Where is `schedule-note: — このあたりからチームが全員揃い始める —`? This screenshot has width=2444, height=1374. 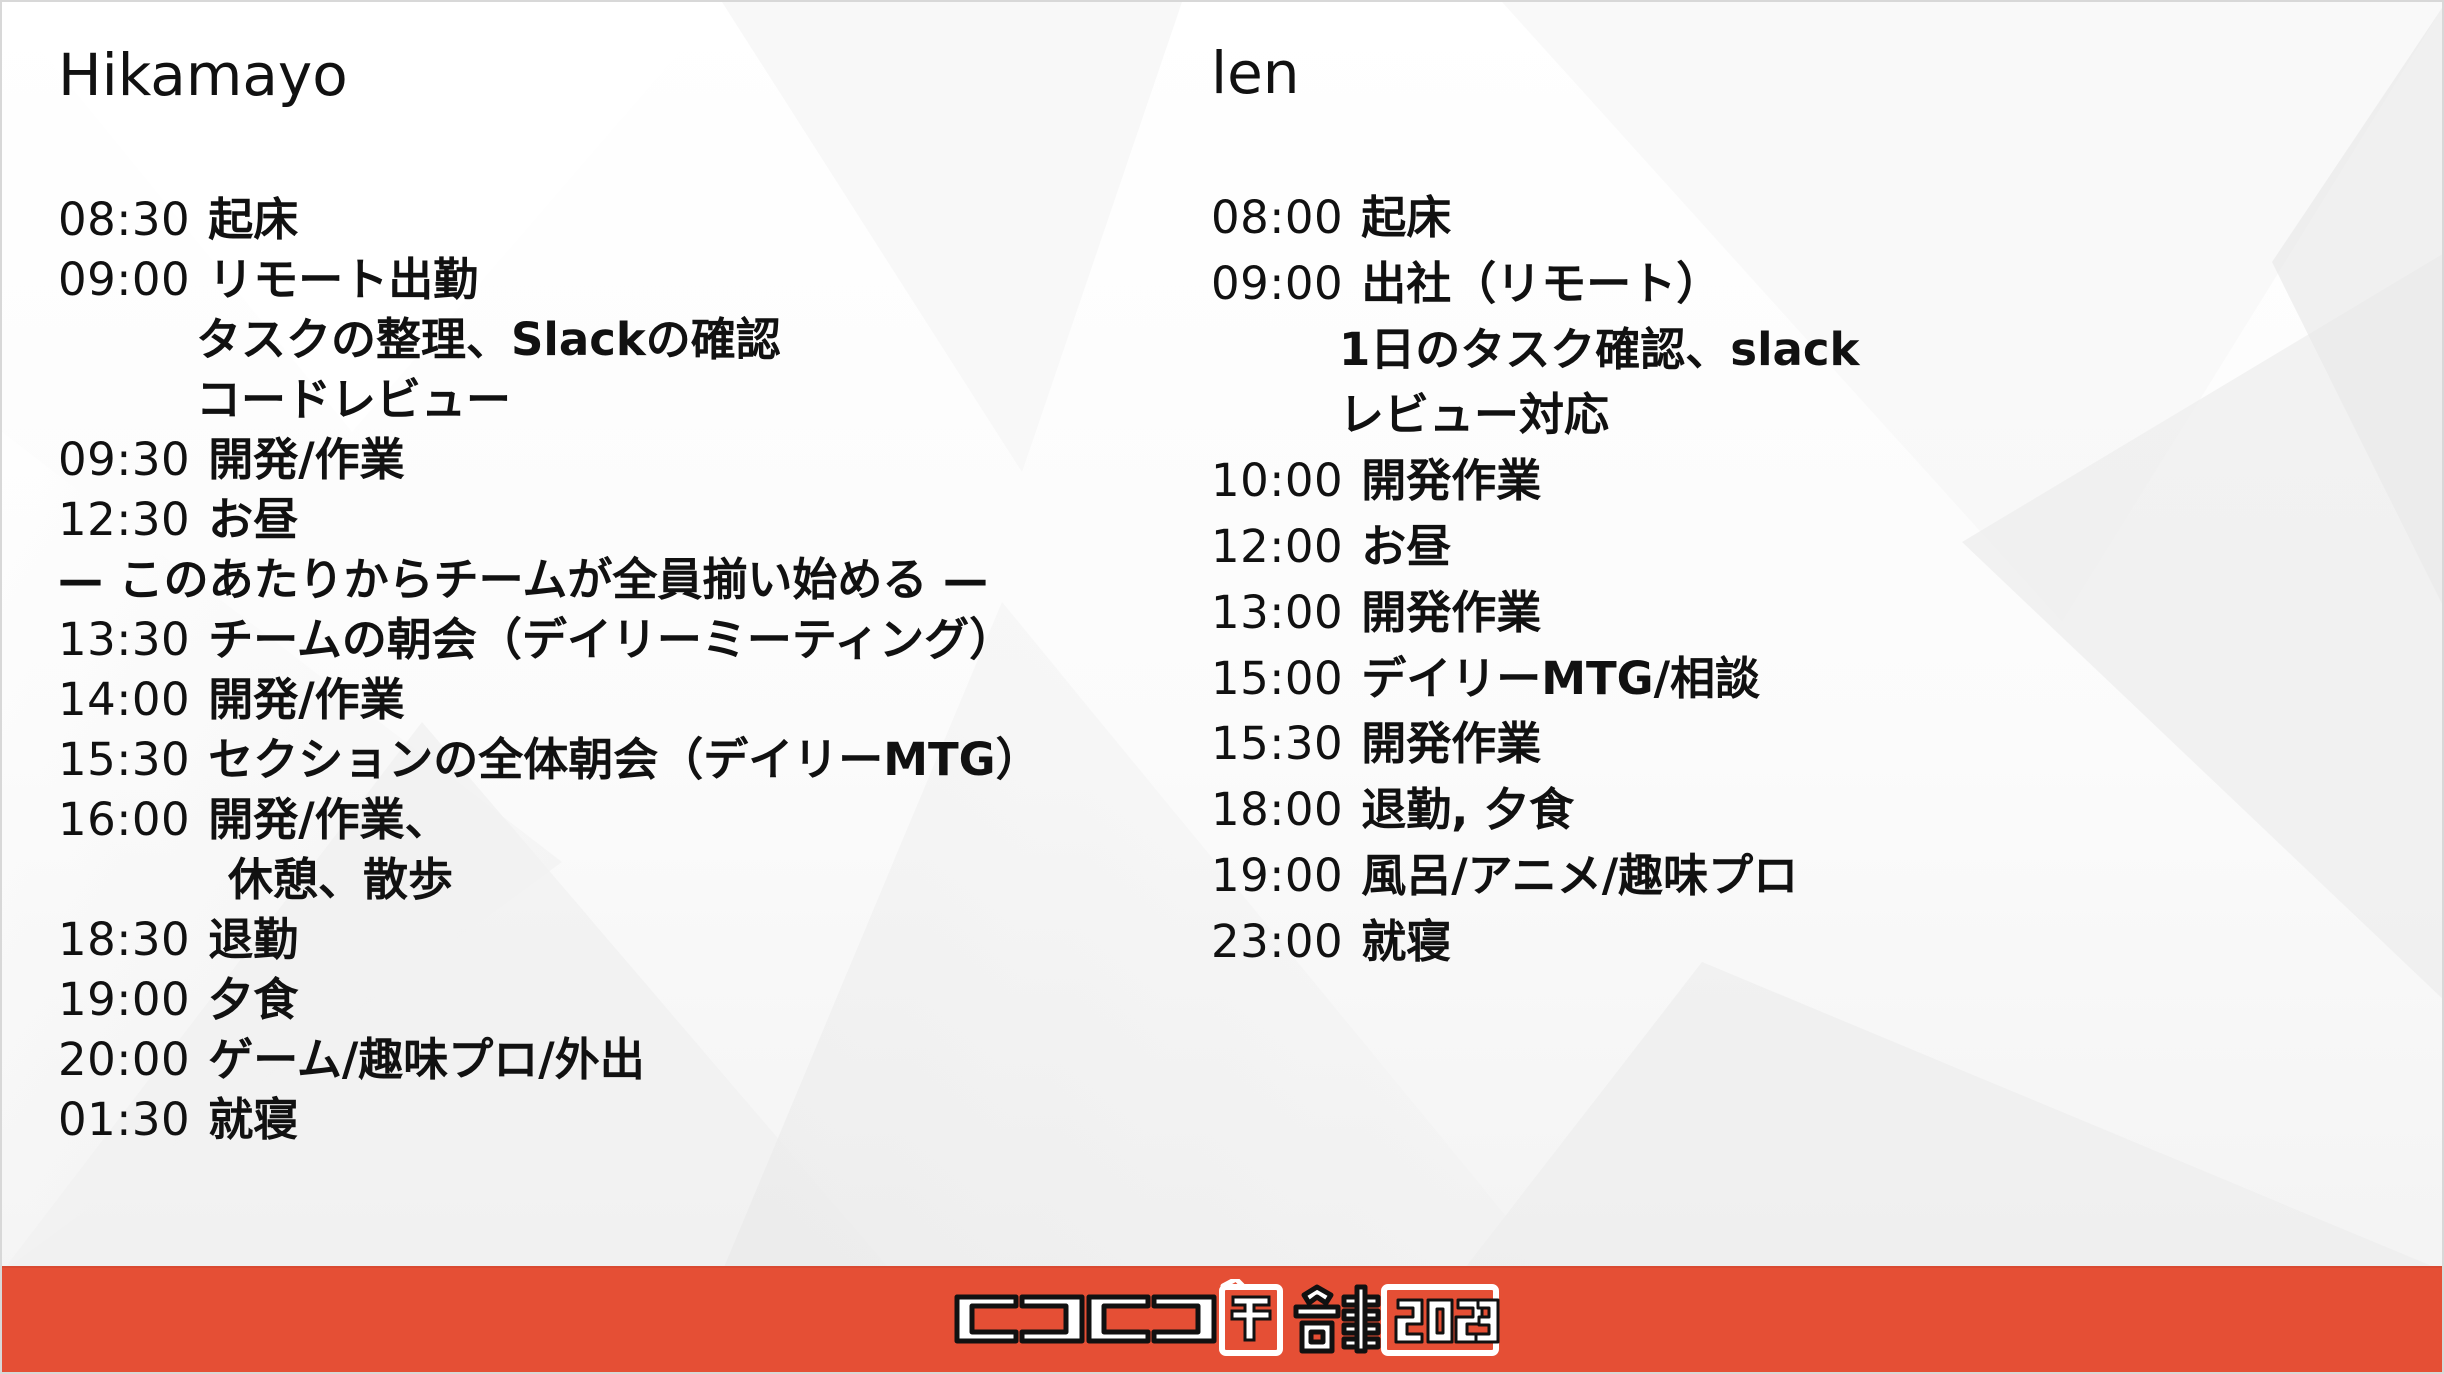
schedule-note: — このあたりからチームが全員揃い始める — is located at coordinates (523, 579).